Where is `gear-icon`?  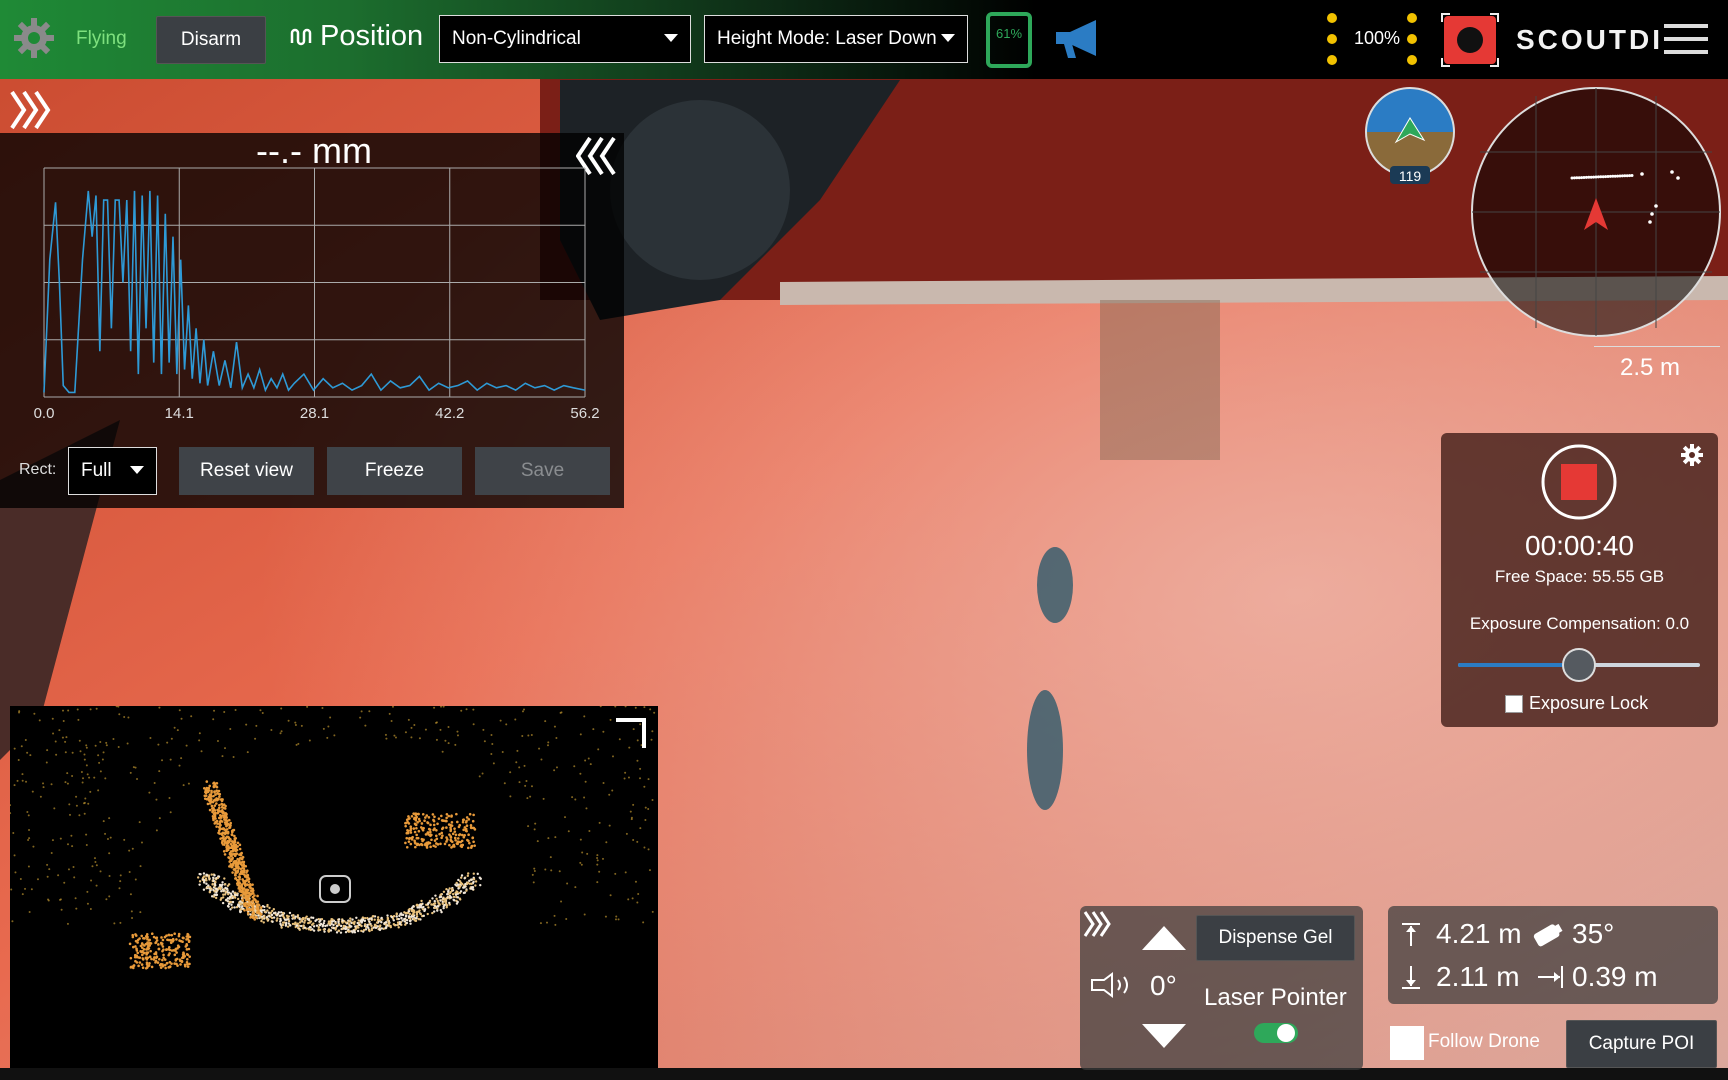 gear-icon is located at coordinates (34, 38).